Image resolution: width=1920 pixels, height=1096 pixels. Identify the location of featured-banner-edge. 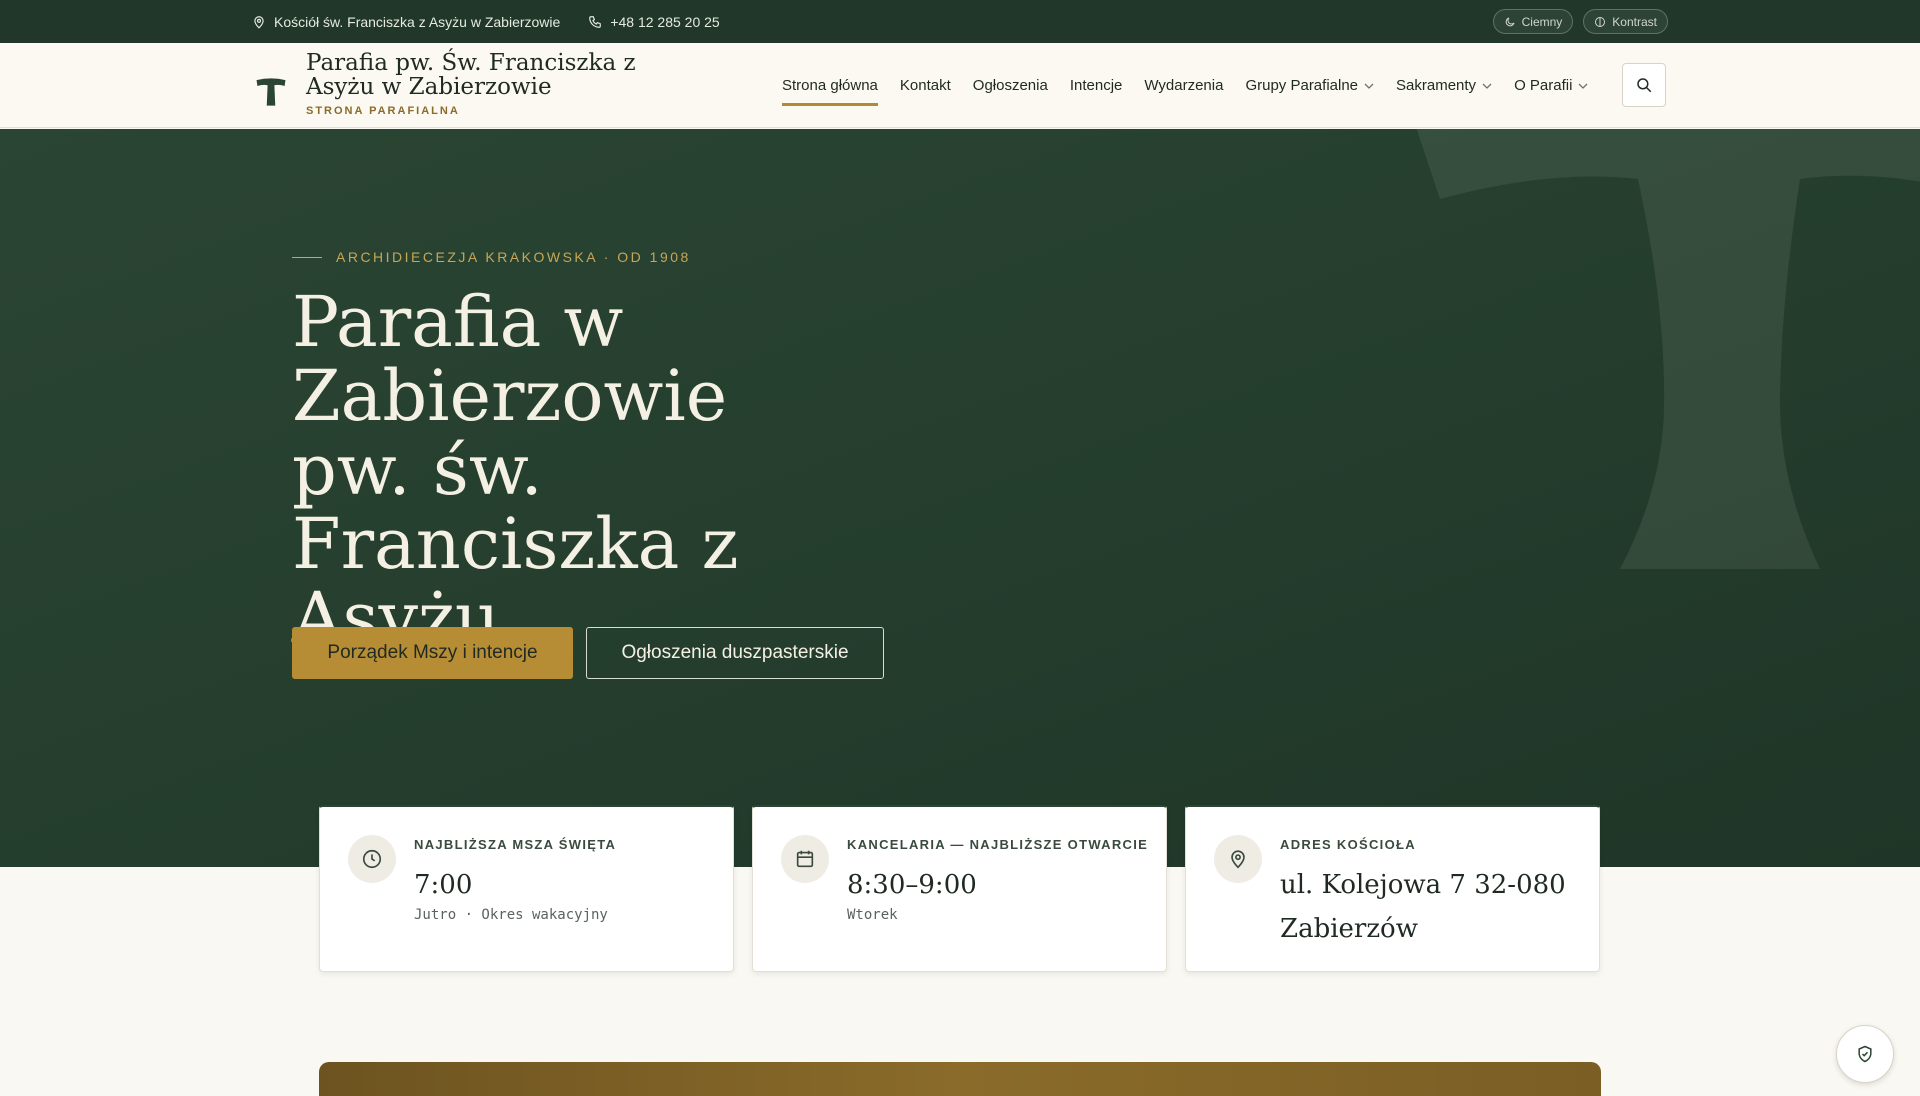
(960, 1079).